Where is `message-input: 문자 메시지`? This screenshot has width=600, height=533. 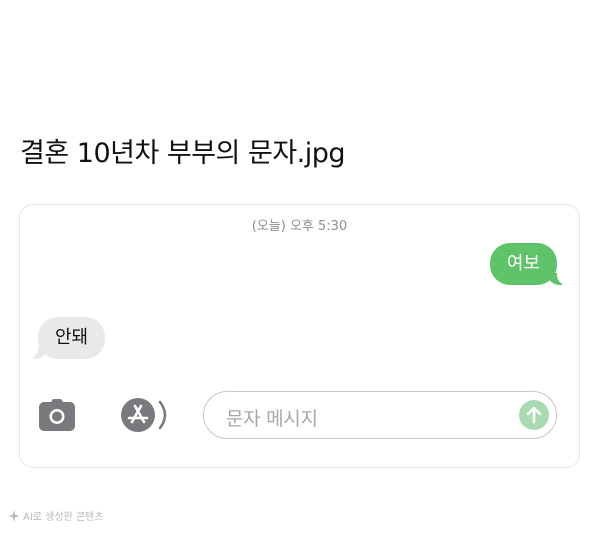
message-input: 문자 메시지 is located at coordinates (380, 415).